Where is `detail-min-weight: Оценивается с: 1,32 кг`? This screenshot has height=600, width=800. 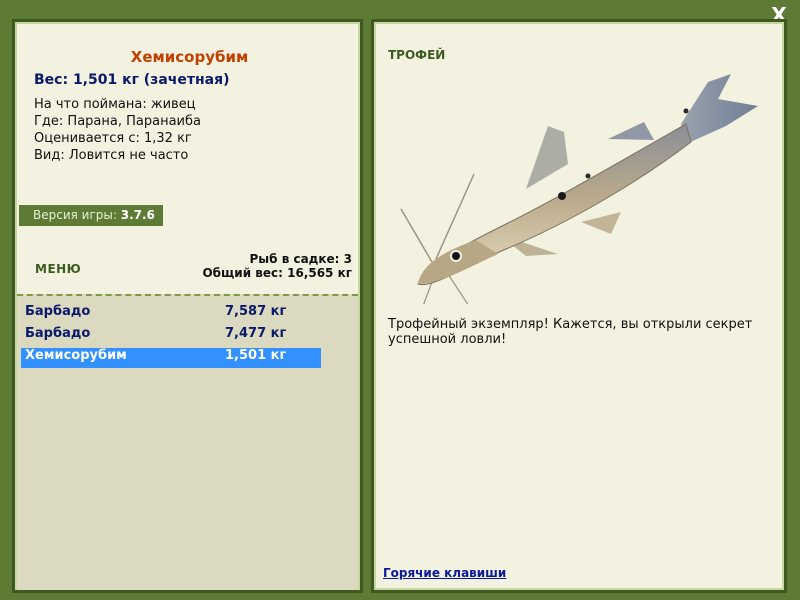 detail-min-weight: Оценивается с: 1,32 кг is located at coordinates (113, 138).